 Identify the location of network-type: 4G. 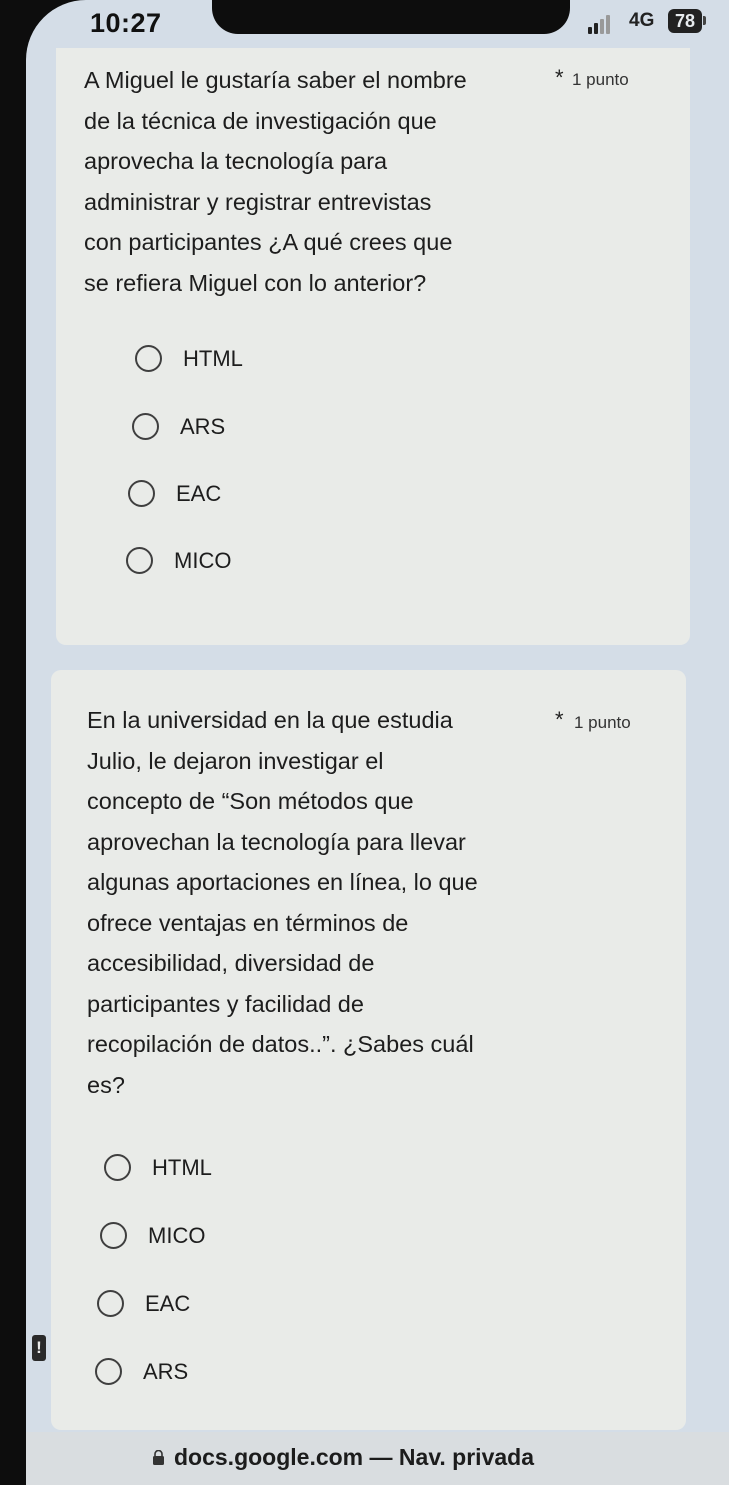
(642, 20).